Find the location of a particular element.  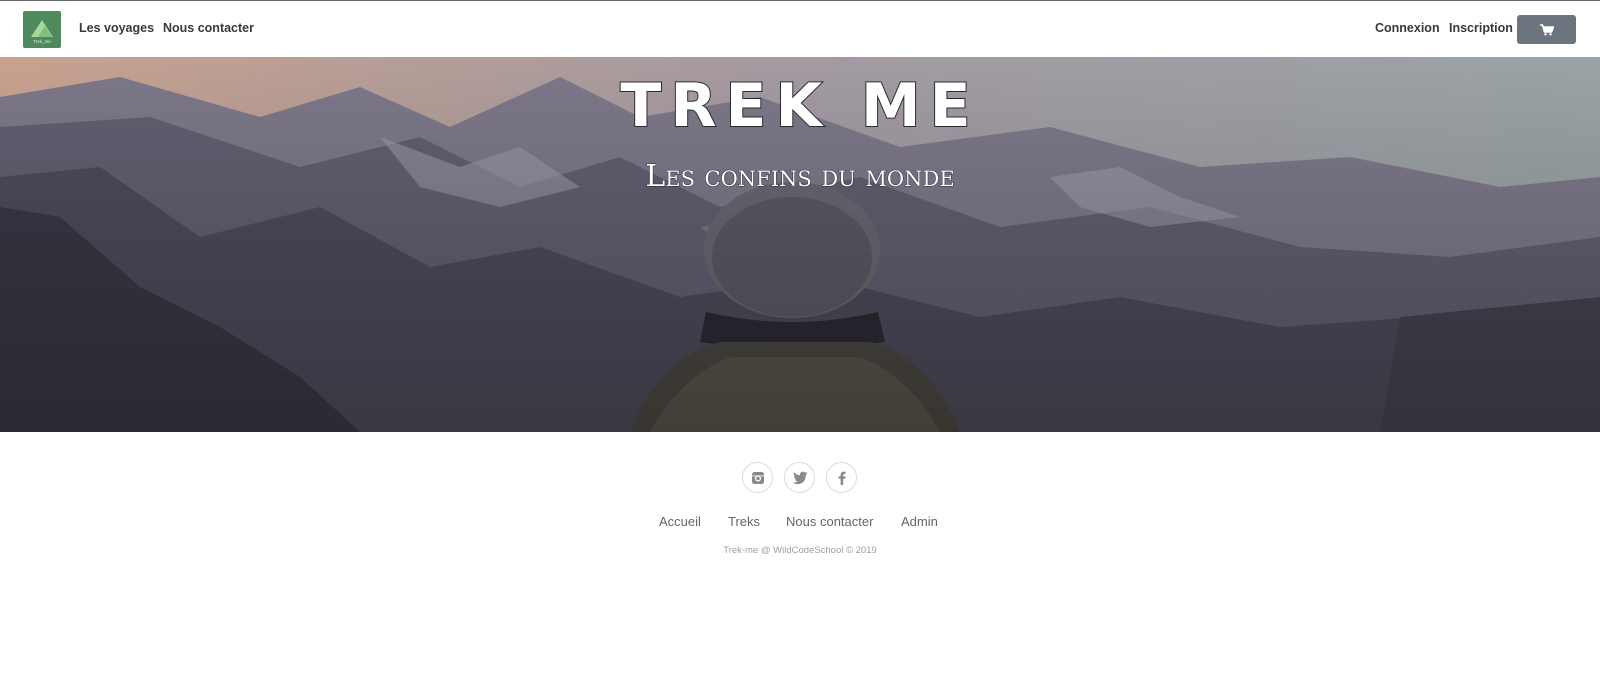

hero-title: TREK ME is located at coordinates (799, 106).